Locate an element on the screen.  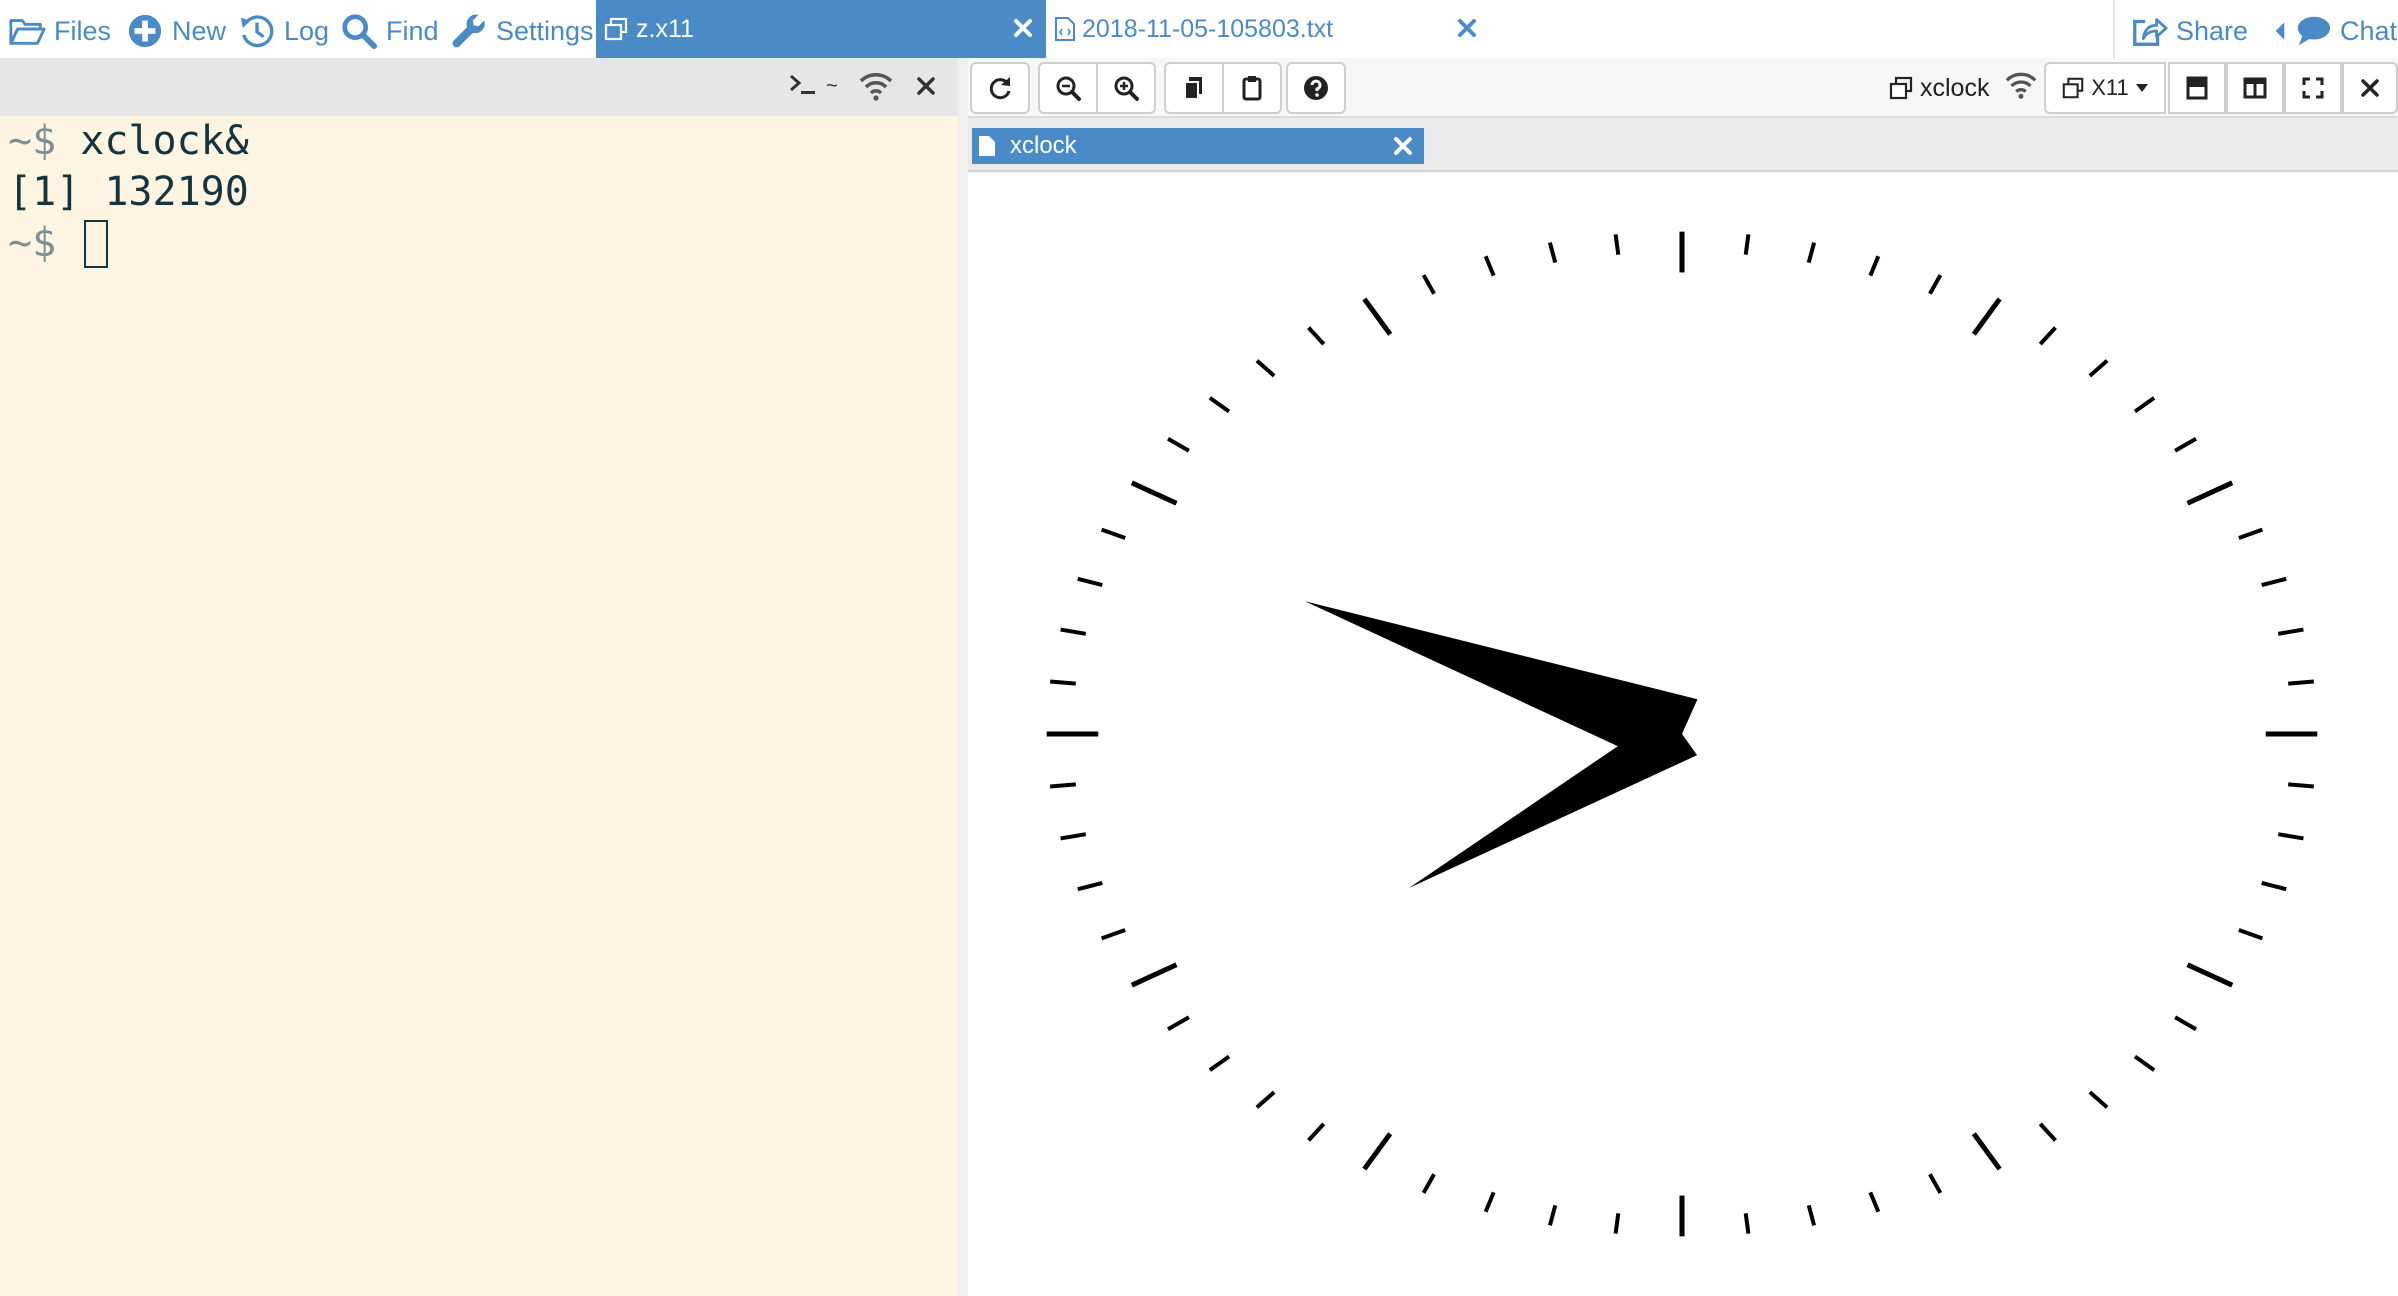
zoom-out-button is located at coordinates (1068, 88).